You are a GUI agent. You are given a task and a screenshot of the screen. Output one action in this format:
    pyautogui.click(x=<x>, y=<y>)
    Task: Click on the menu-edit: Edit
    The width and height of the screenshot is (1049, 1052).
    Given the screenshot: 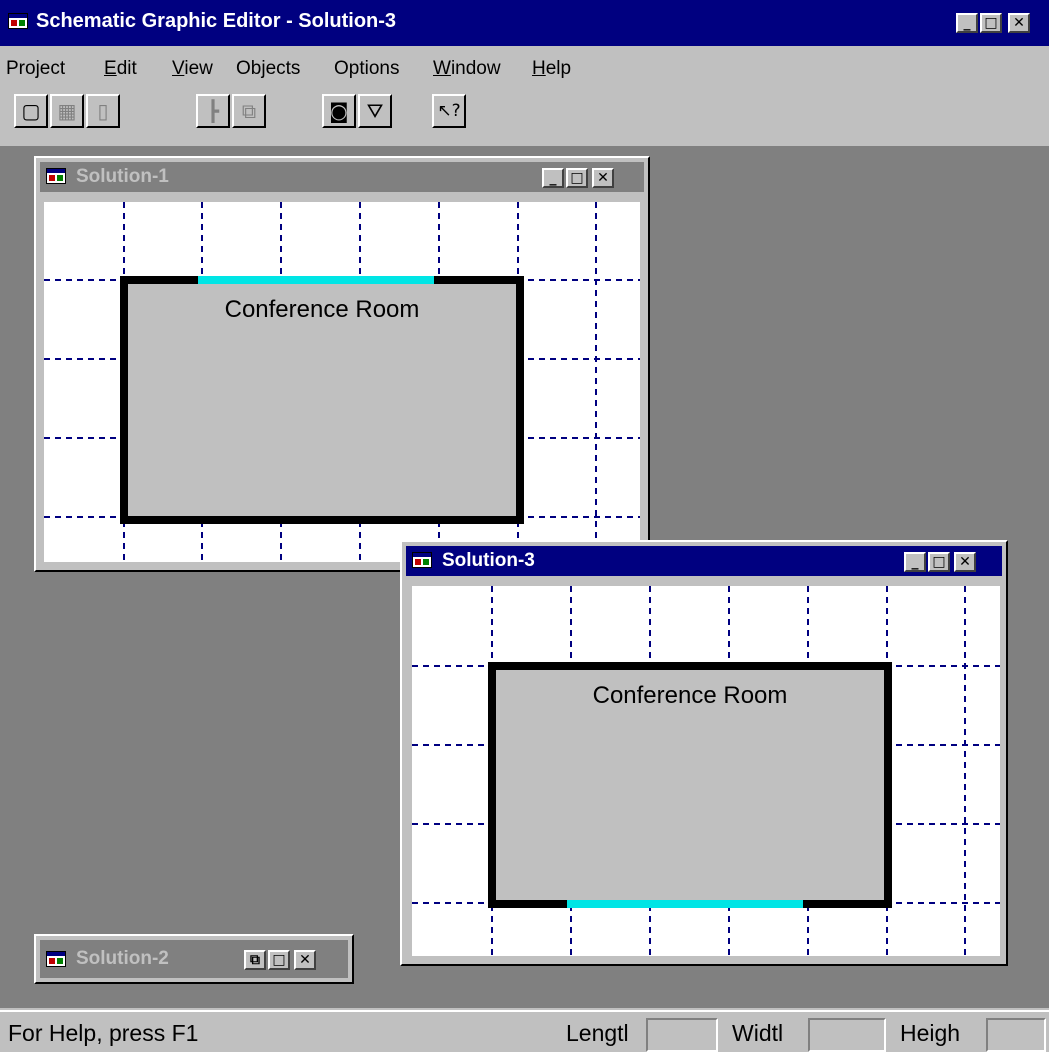 What is the action you would take?
    pyautogui.click(x=120, y=69)
    